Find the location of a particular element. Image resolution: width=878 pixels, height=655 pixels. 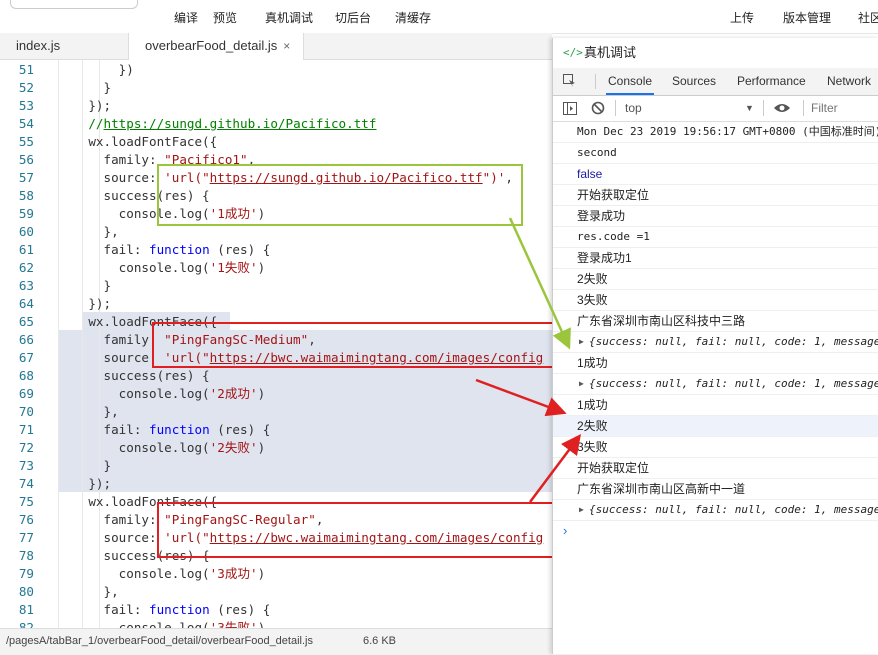

code-text: console.log('1失败') is located at coordinates (162, 267).